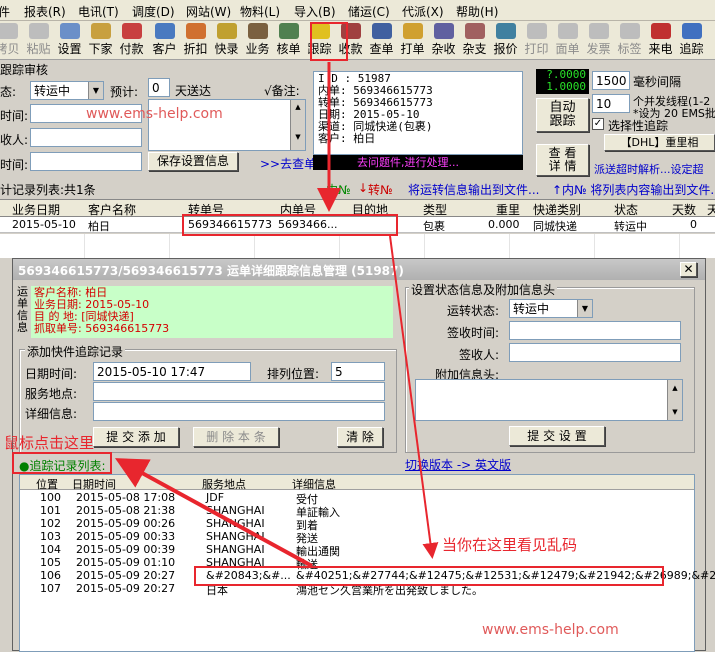 The width and height of the screenshot is (715, 652). Describe the element at coordinates (659, 142) in the screenshot. I see `dhl-button: 【DHL】重里相` at that location.